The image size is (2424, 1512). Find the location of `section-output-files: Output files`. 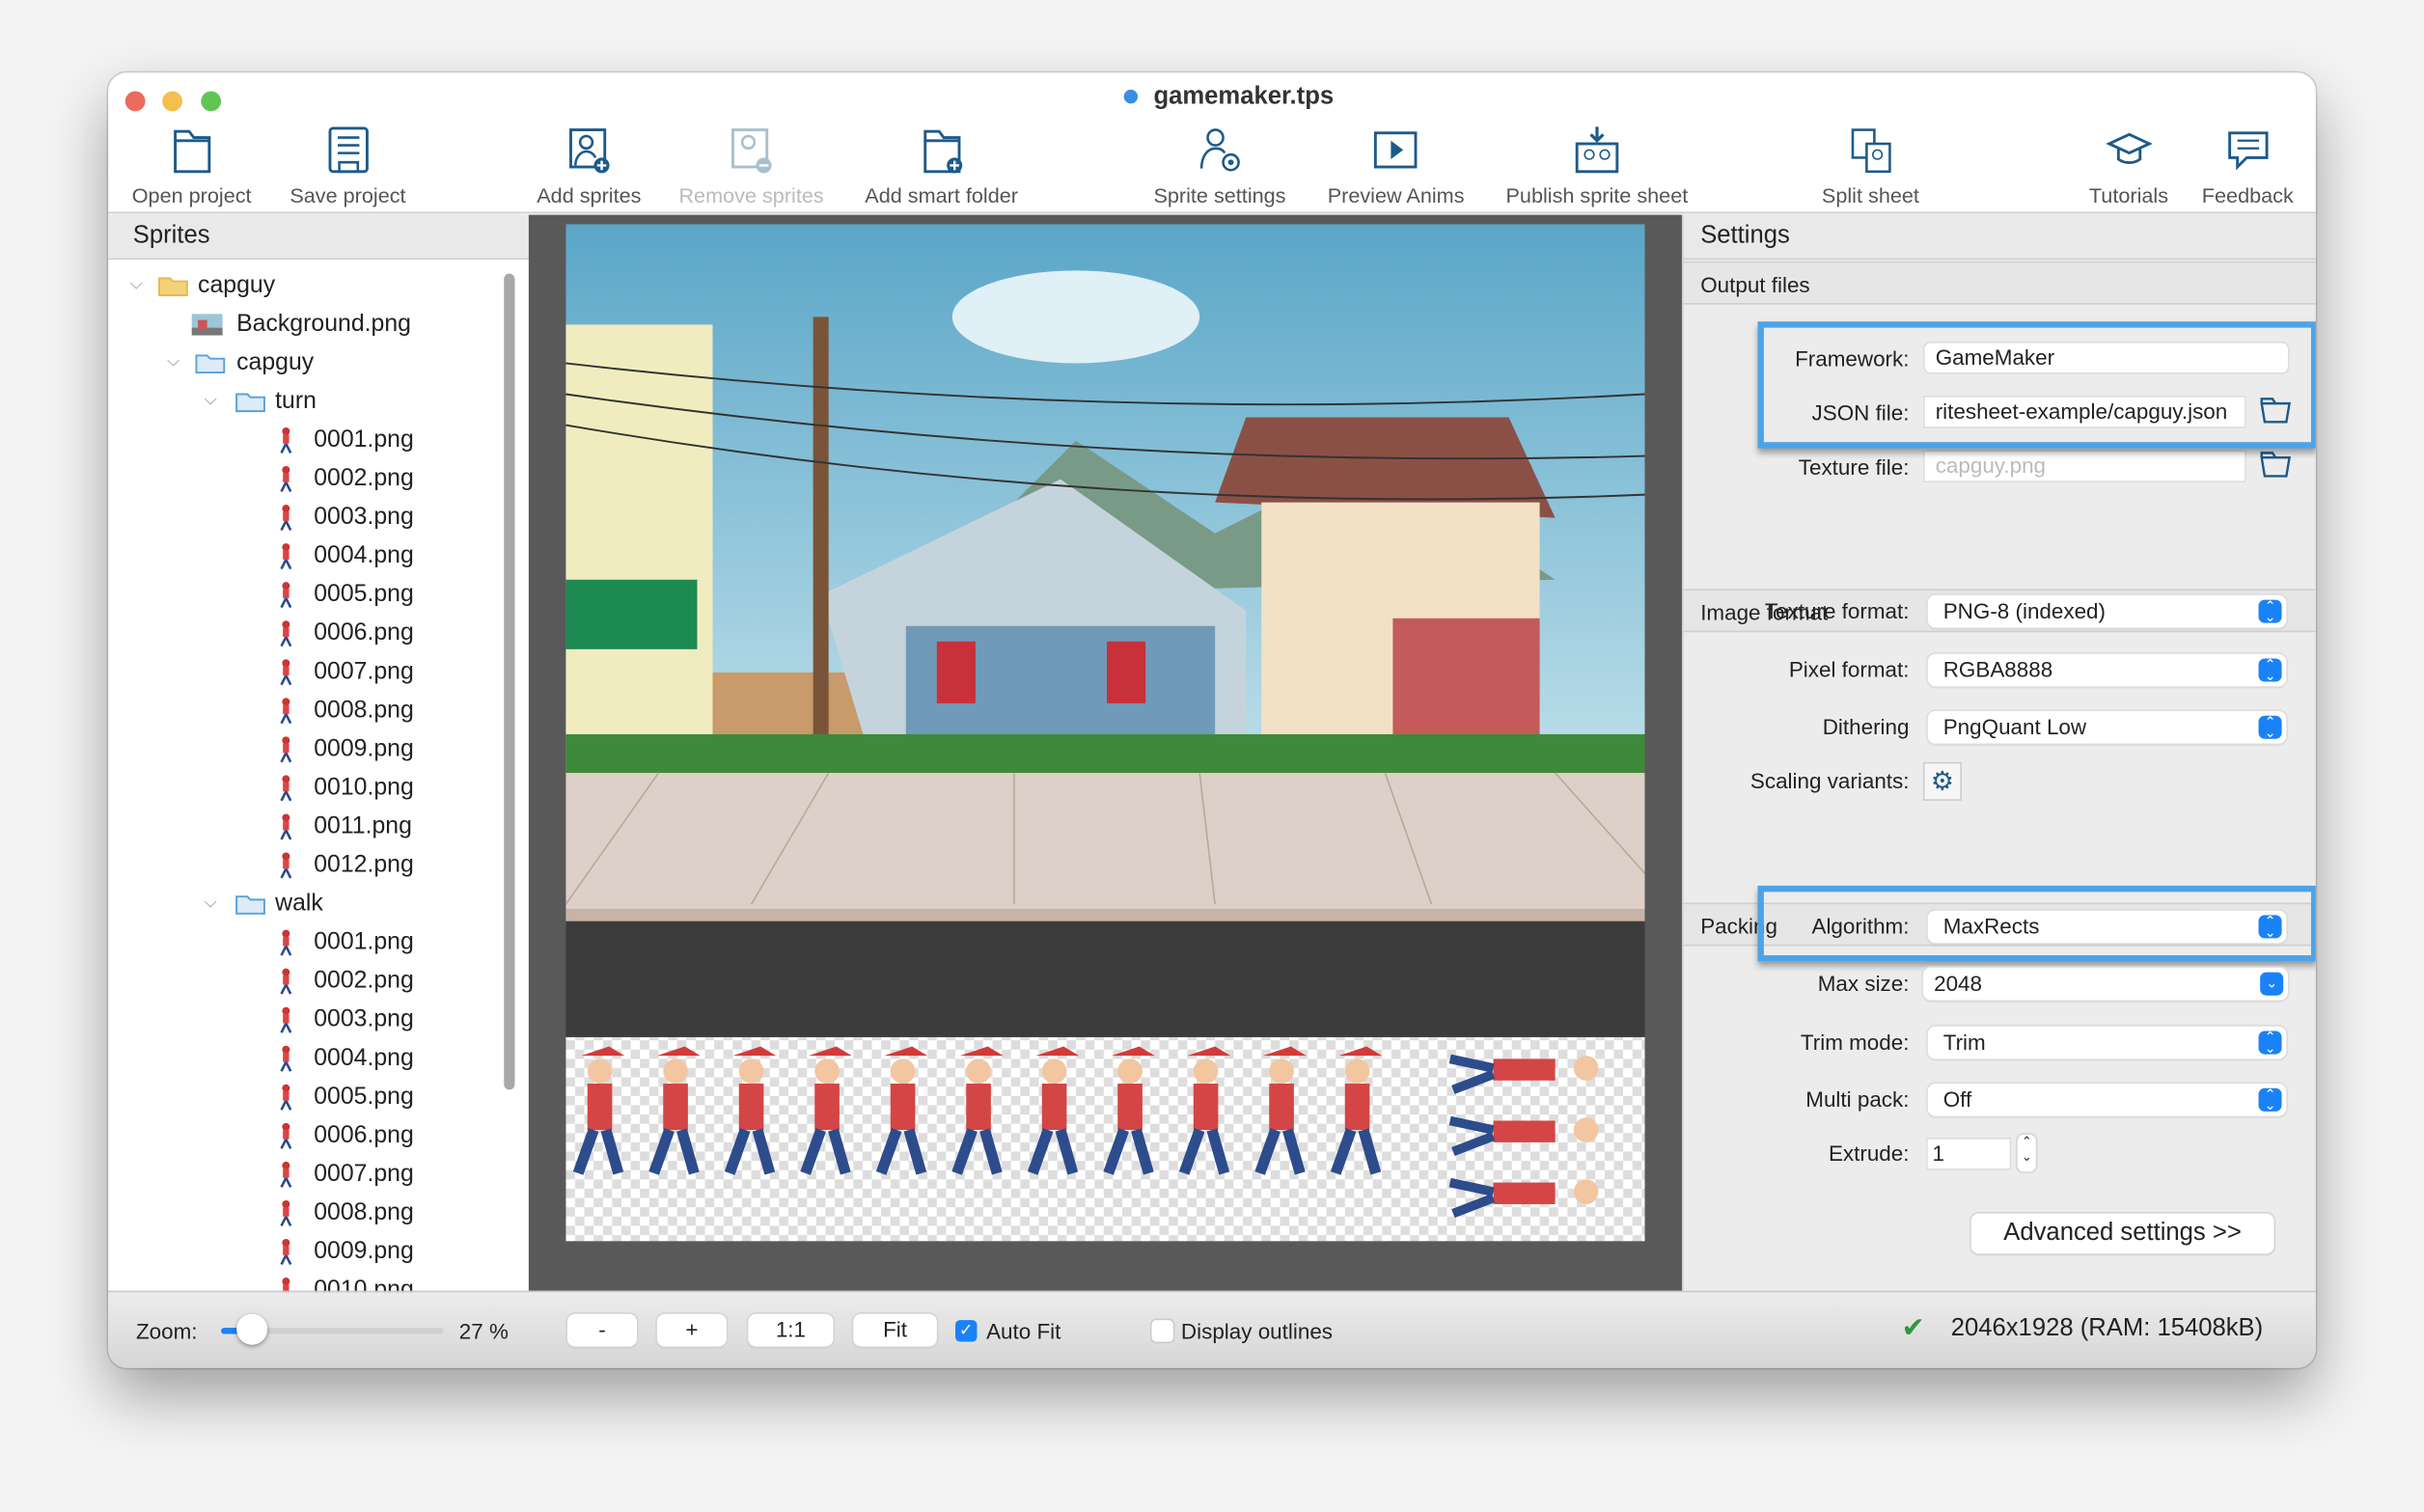

section-output-files: Output files is located at coordinates (2000, 283).